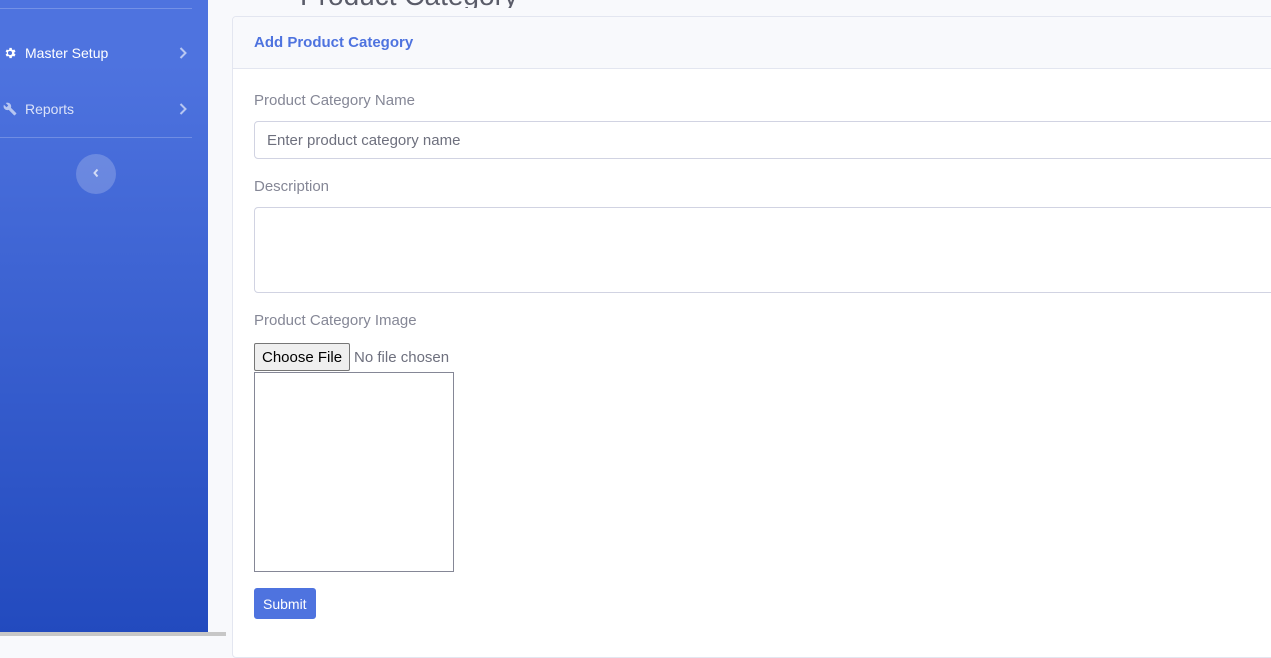  What do you see at coordinates (762, 140) in the screenshot?
I see `category-name-input` at bounding box center [762, 140].